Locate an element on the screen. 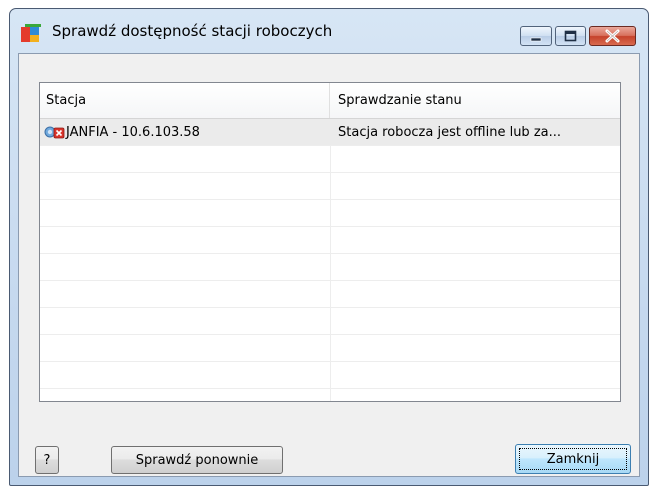 Image resolution: width=657 pixels, height=495 pixels. maximize-button is located at coordinates (570, 36).